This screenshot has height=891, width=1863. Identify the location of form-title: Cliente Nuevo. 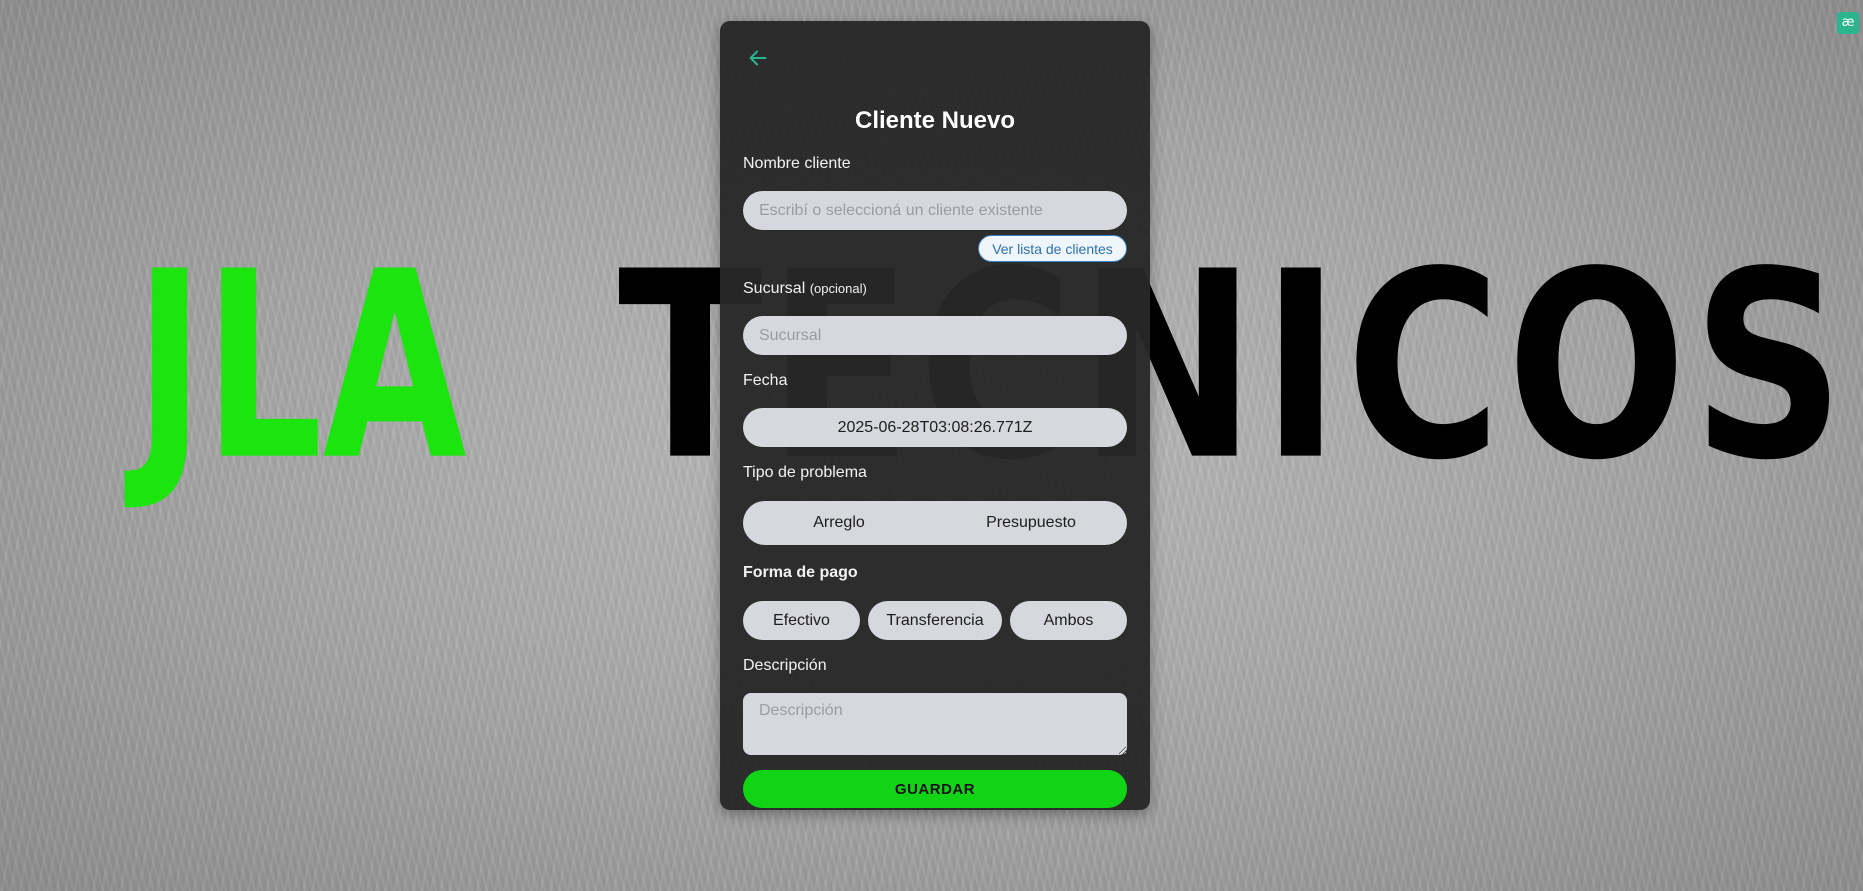
(935, 120).